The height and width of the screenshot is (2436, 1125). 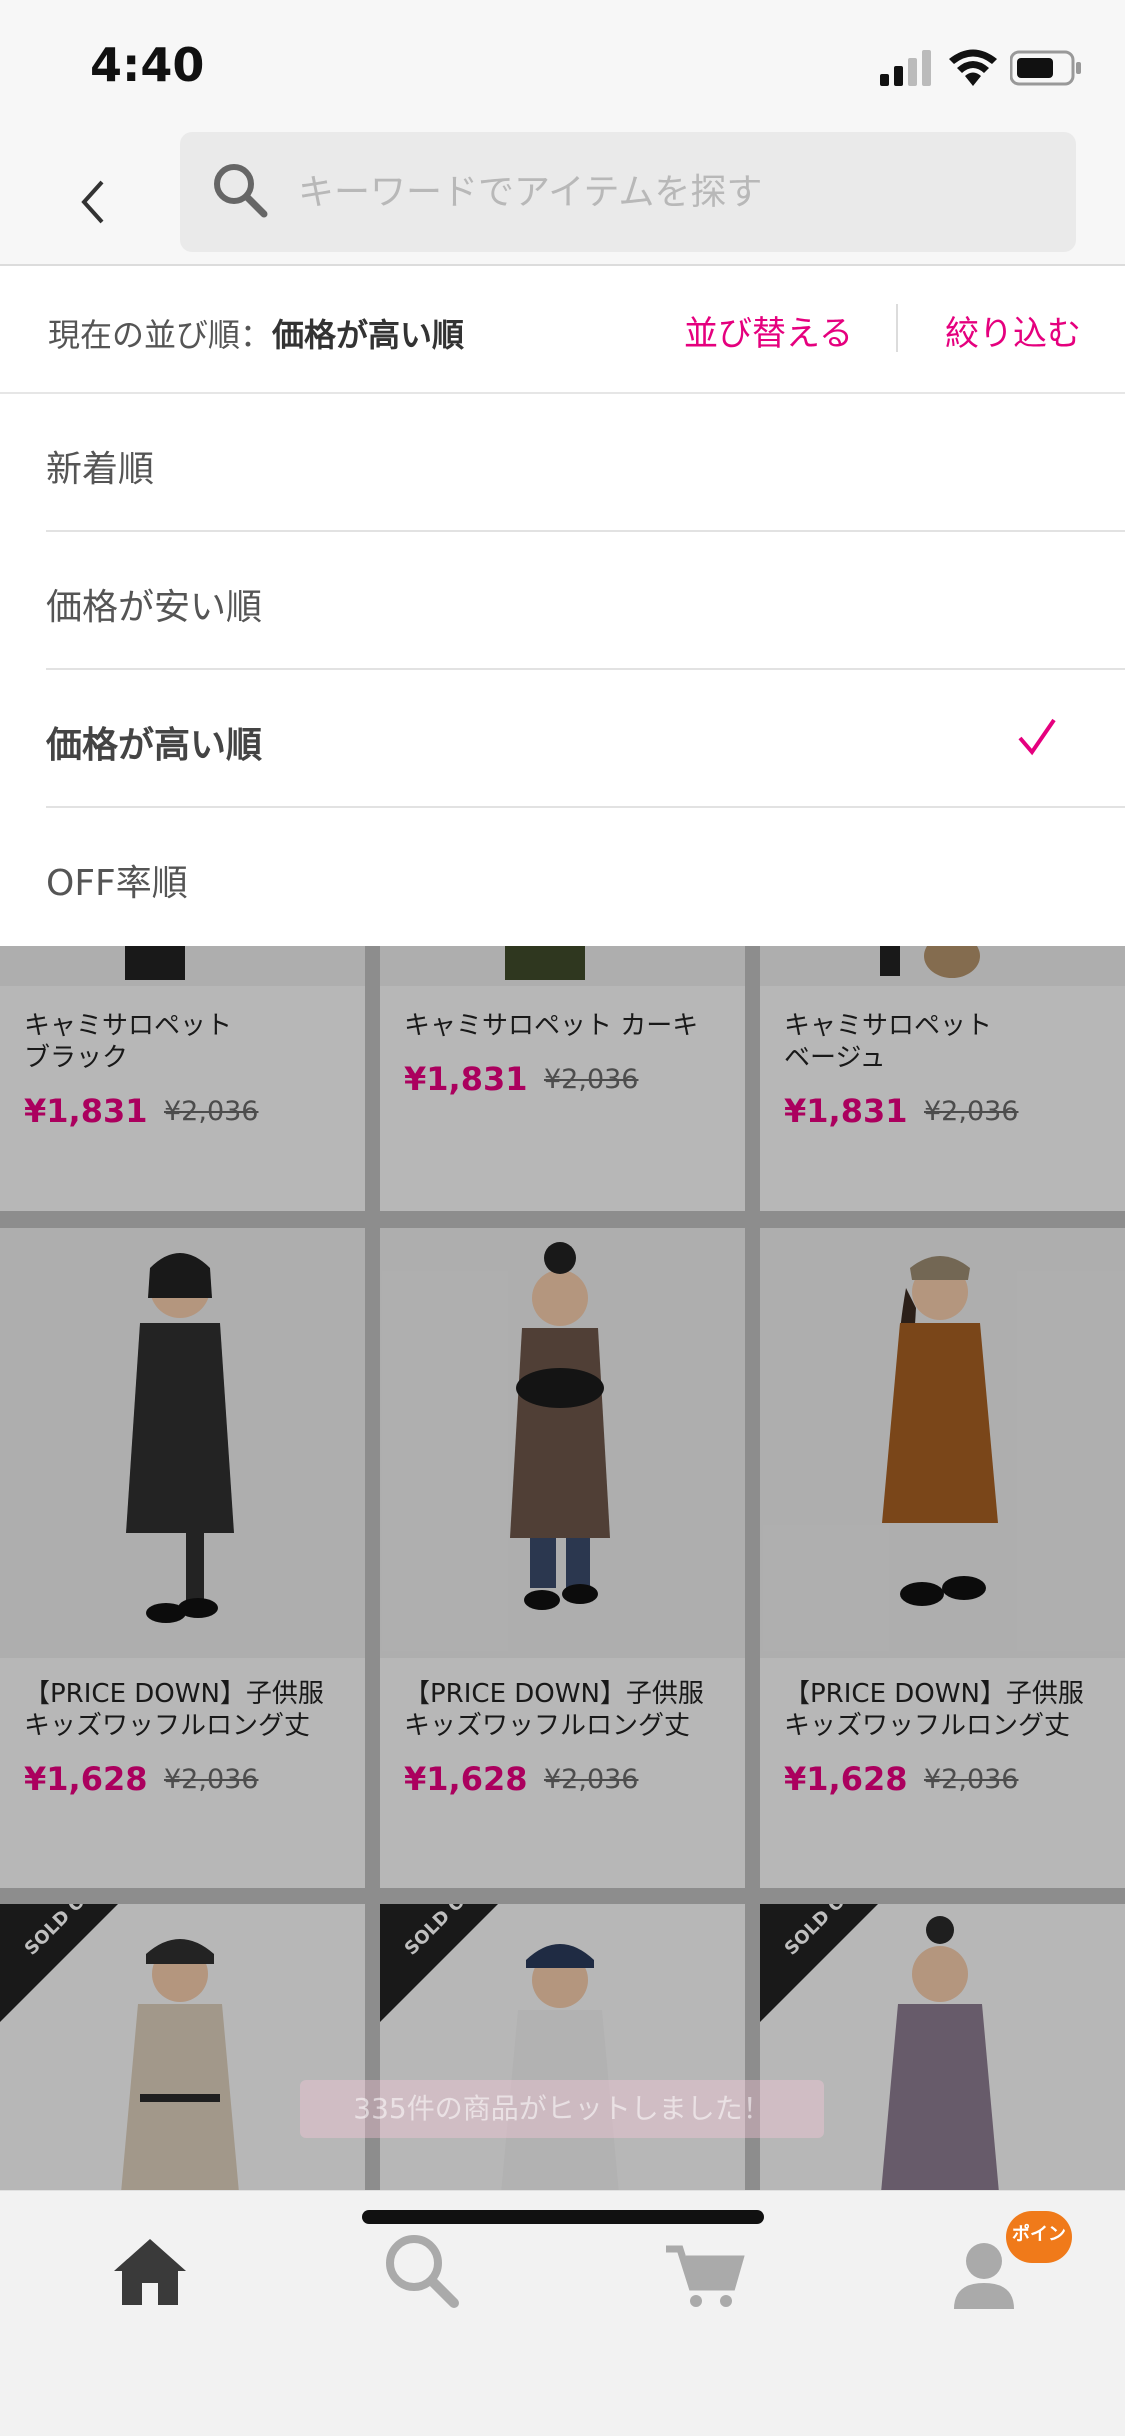 I want to click on status-time: 4:40, so click(x=147, y=65).